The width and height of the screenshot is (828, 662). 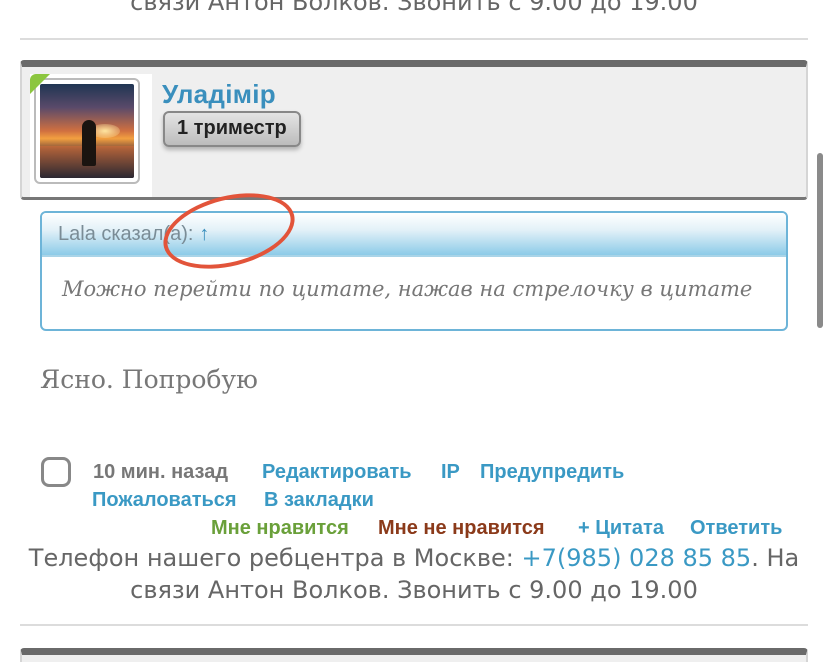 What do you see at coordinates (149, 379) in the screenshot?
I see `post-body-text: Ясно. Попробую` at bounding box center [149, 379].